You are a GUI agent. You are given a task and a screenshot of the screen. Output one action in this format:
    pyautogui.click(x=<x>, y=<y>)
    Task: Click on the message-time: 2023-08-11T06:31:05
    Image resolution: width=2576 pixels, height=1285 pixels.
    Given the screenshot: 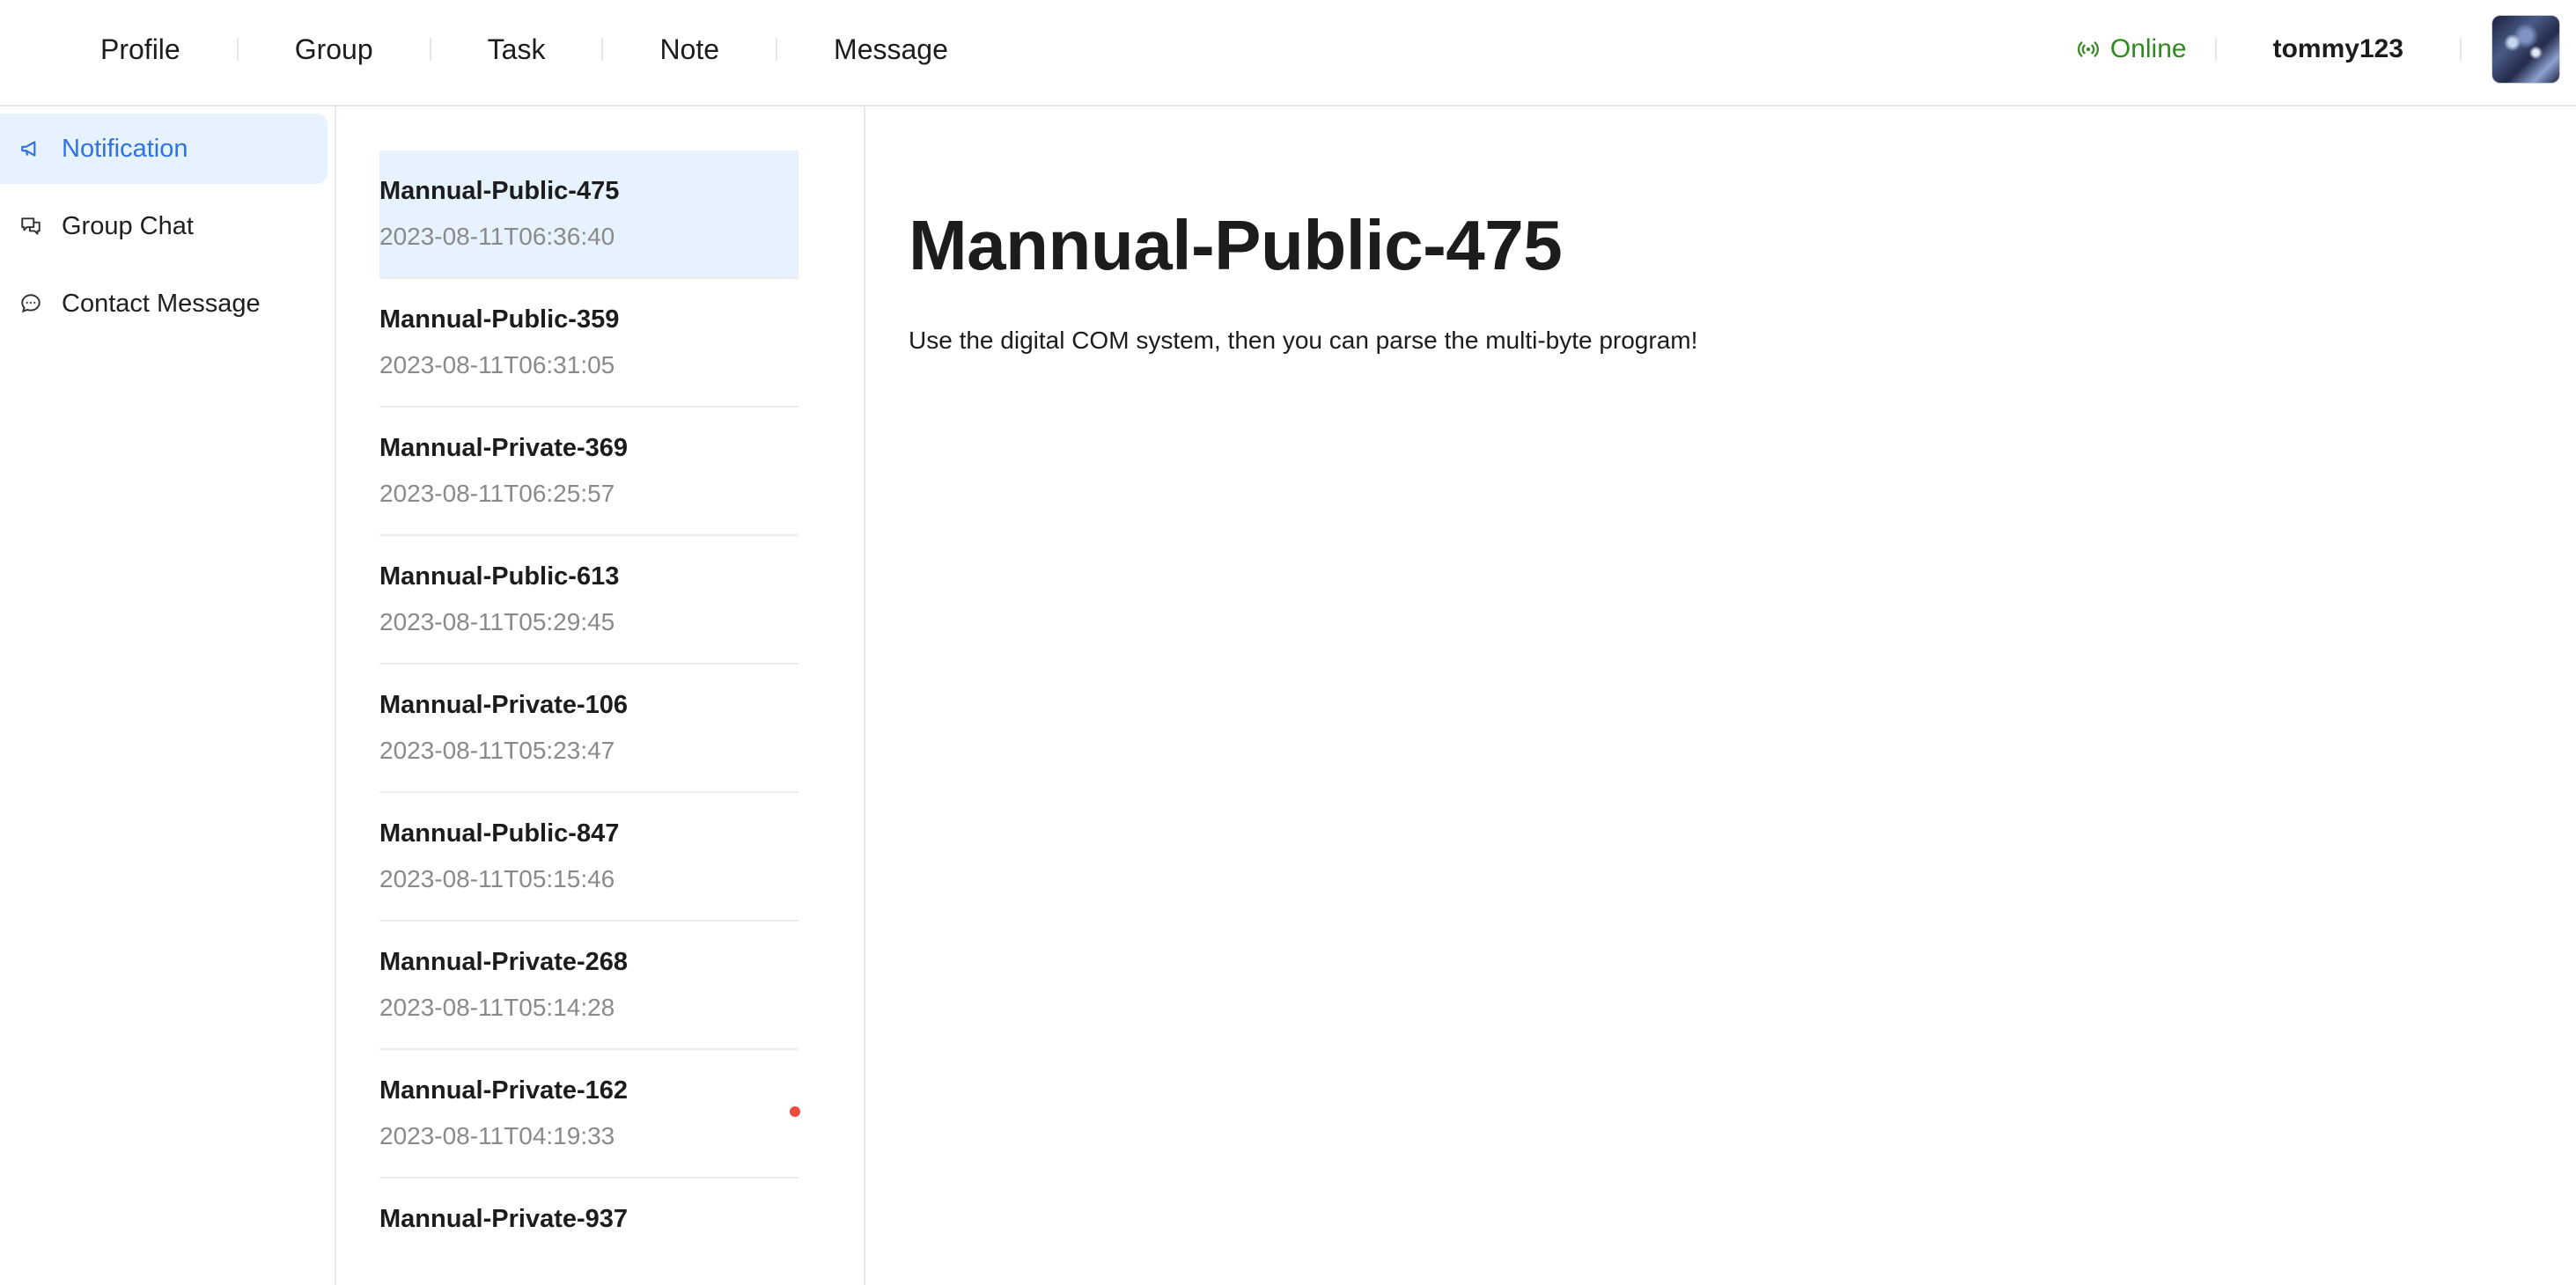 What is the action you would take?
    pyautogui.click(x=497, y=364)
    